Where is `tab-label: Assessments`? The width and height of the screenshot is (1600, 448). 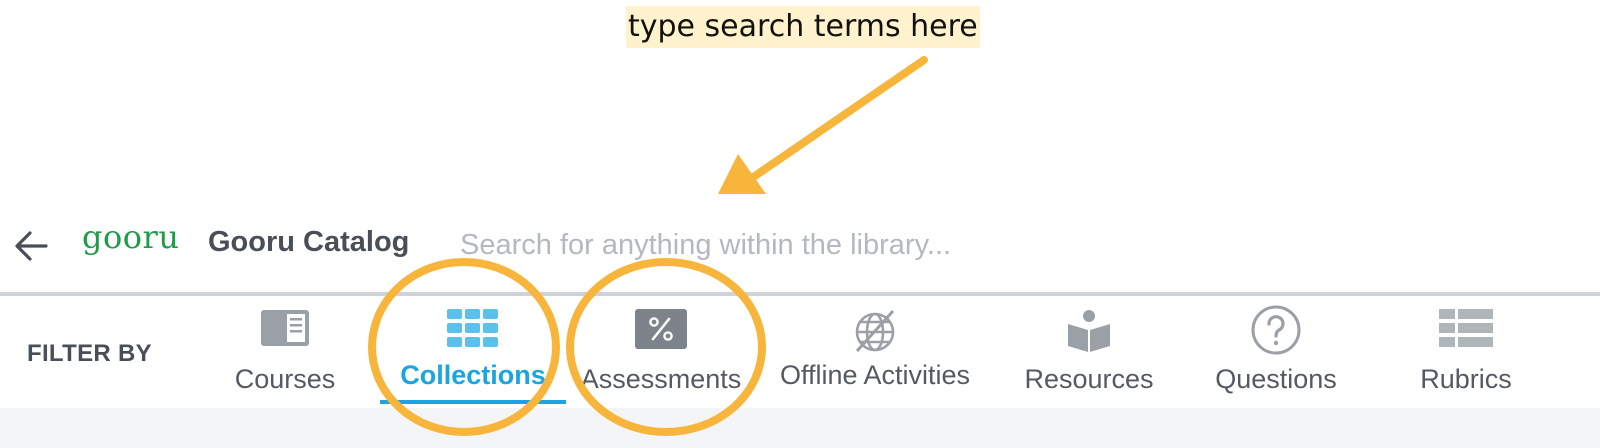 tab-label: Assessments is located at coordinates (661, 379).